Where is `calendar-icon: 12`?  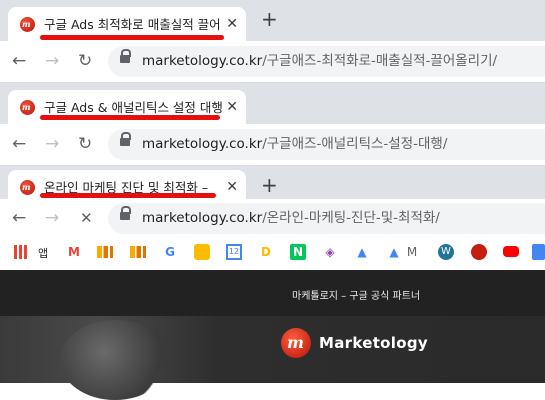
calendar-icon: 12 is located at coordinates (234, 252).